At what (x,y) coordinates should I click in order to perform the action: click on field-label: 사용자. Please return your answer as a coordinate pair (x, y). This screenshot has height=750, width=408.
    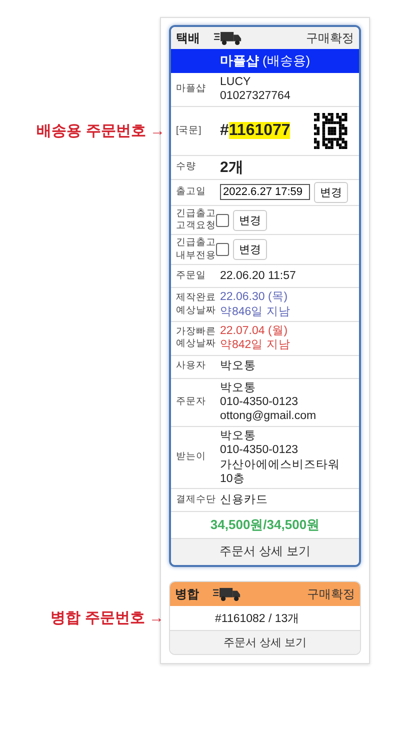
    Looking at the image, I should click on (191, 366).